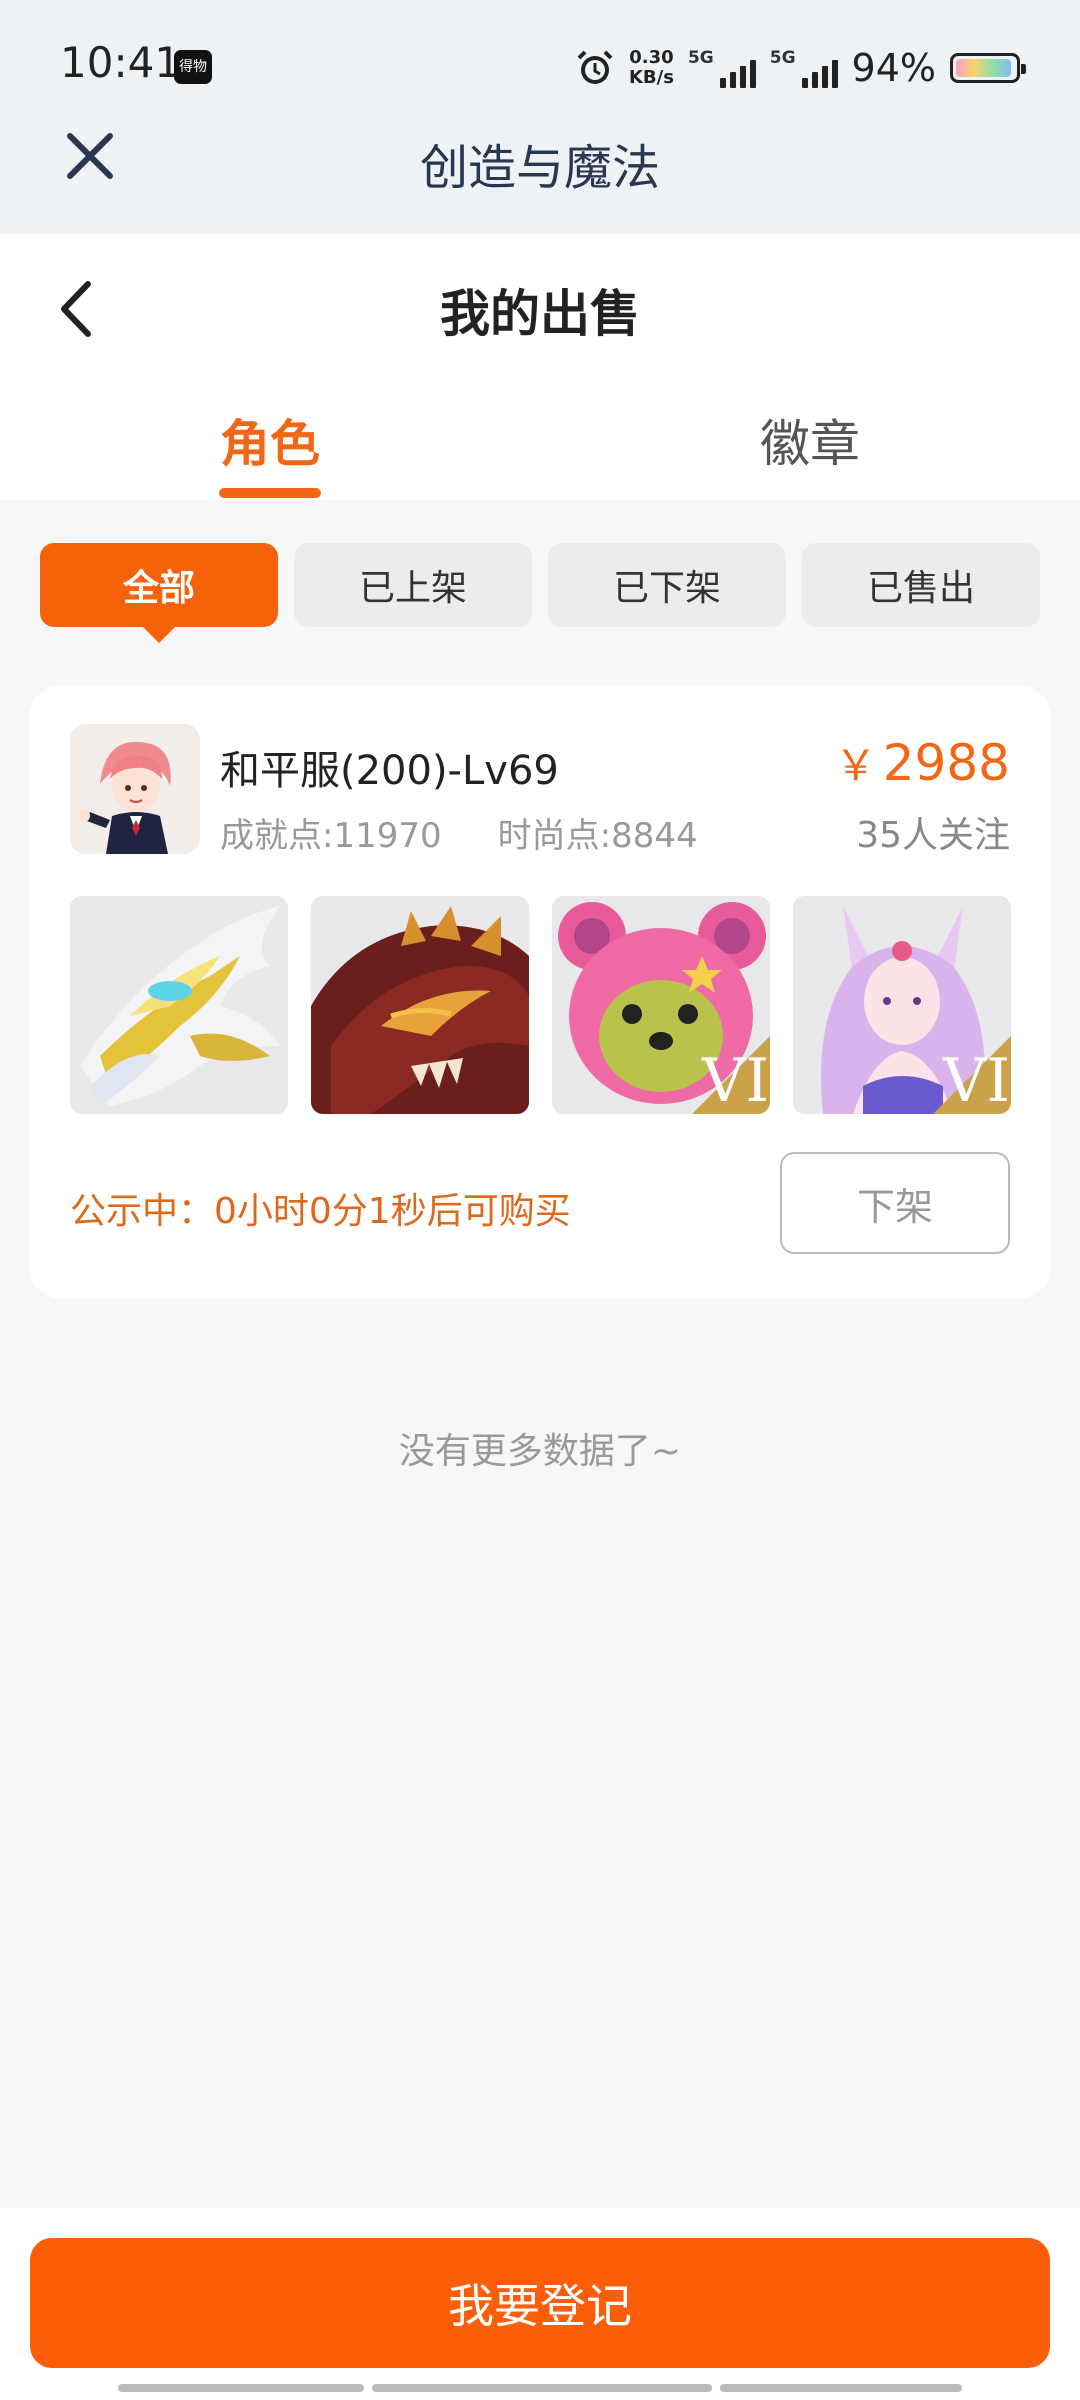 This screenshot has width=1080, height=2400. What do you see at coordinates (540, 1451) in the screenshot?
I see `no-more-data: 没有更多数据了~` at bounding box center [540, 1451].